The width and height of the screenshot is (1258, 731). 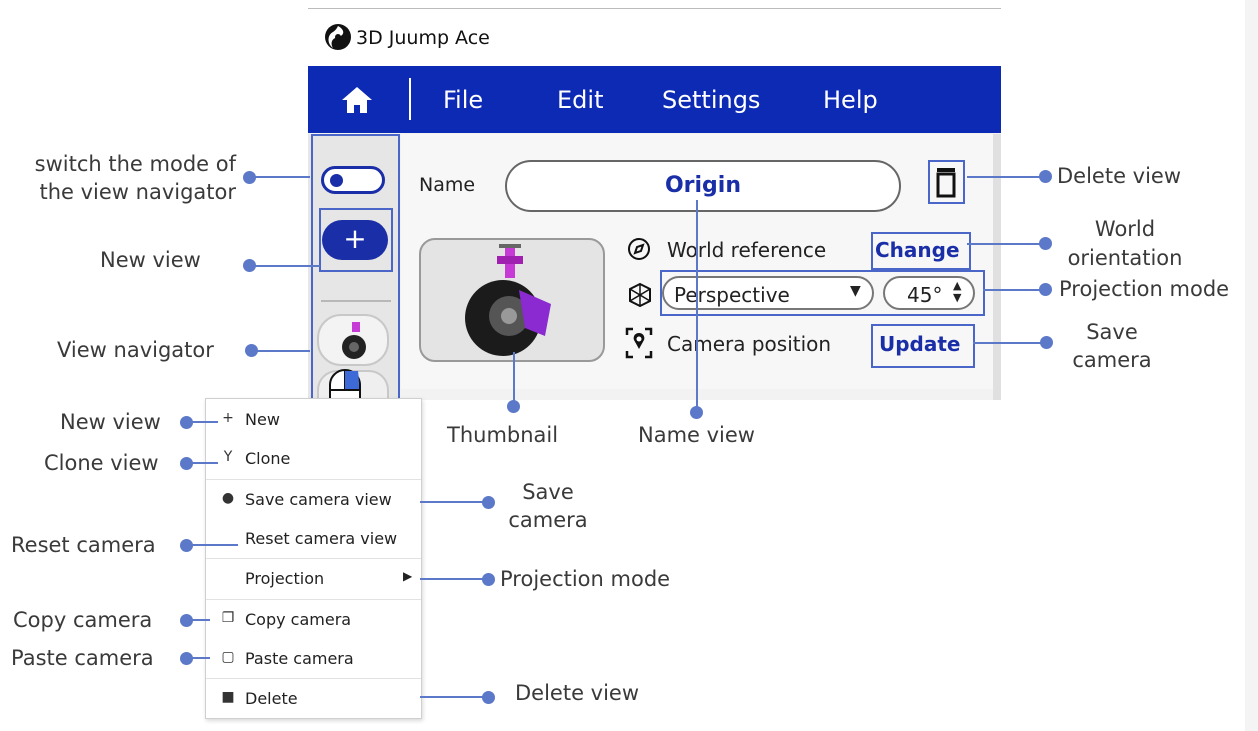 What do you see at coordinates (150, 260) in the screenshot?
I see `callout-new-view: New view` at bounding box center [150, 260].